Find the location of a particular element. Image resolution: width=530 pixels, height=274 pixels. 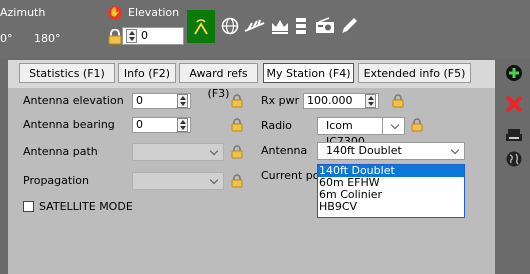

antenna-option: HB9CV is located at coordinates (391, 207).